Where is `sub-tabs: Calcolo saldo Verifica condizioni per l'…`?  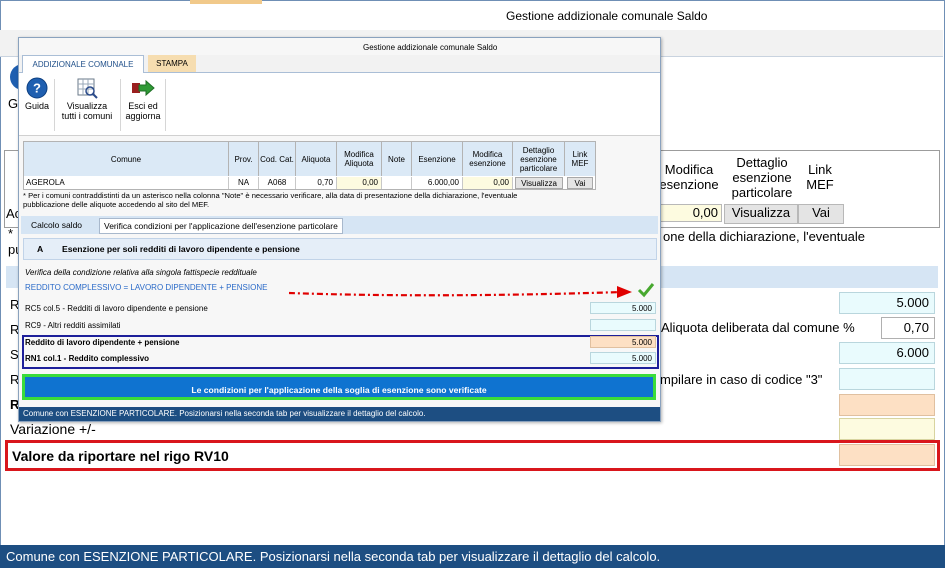 sub-tabs: Calcolo saldo Verifica condizioni per l'… is located at coordinates (339, 225).